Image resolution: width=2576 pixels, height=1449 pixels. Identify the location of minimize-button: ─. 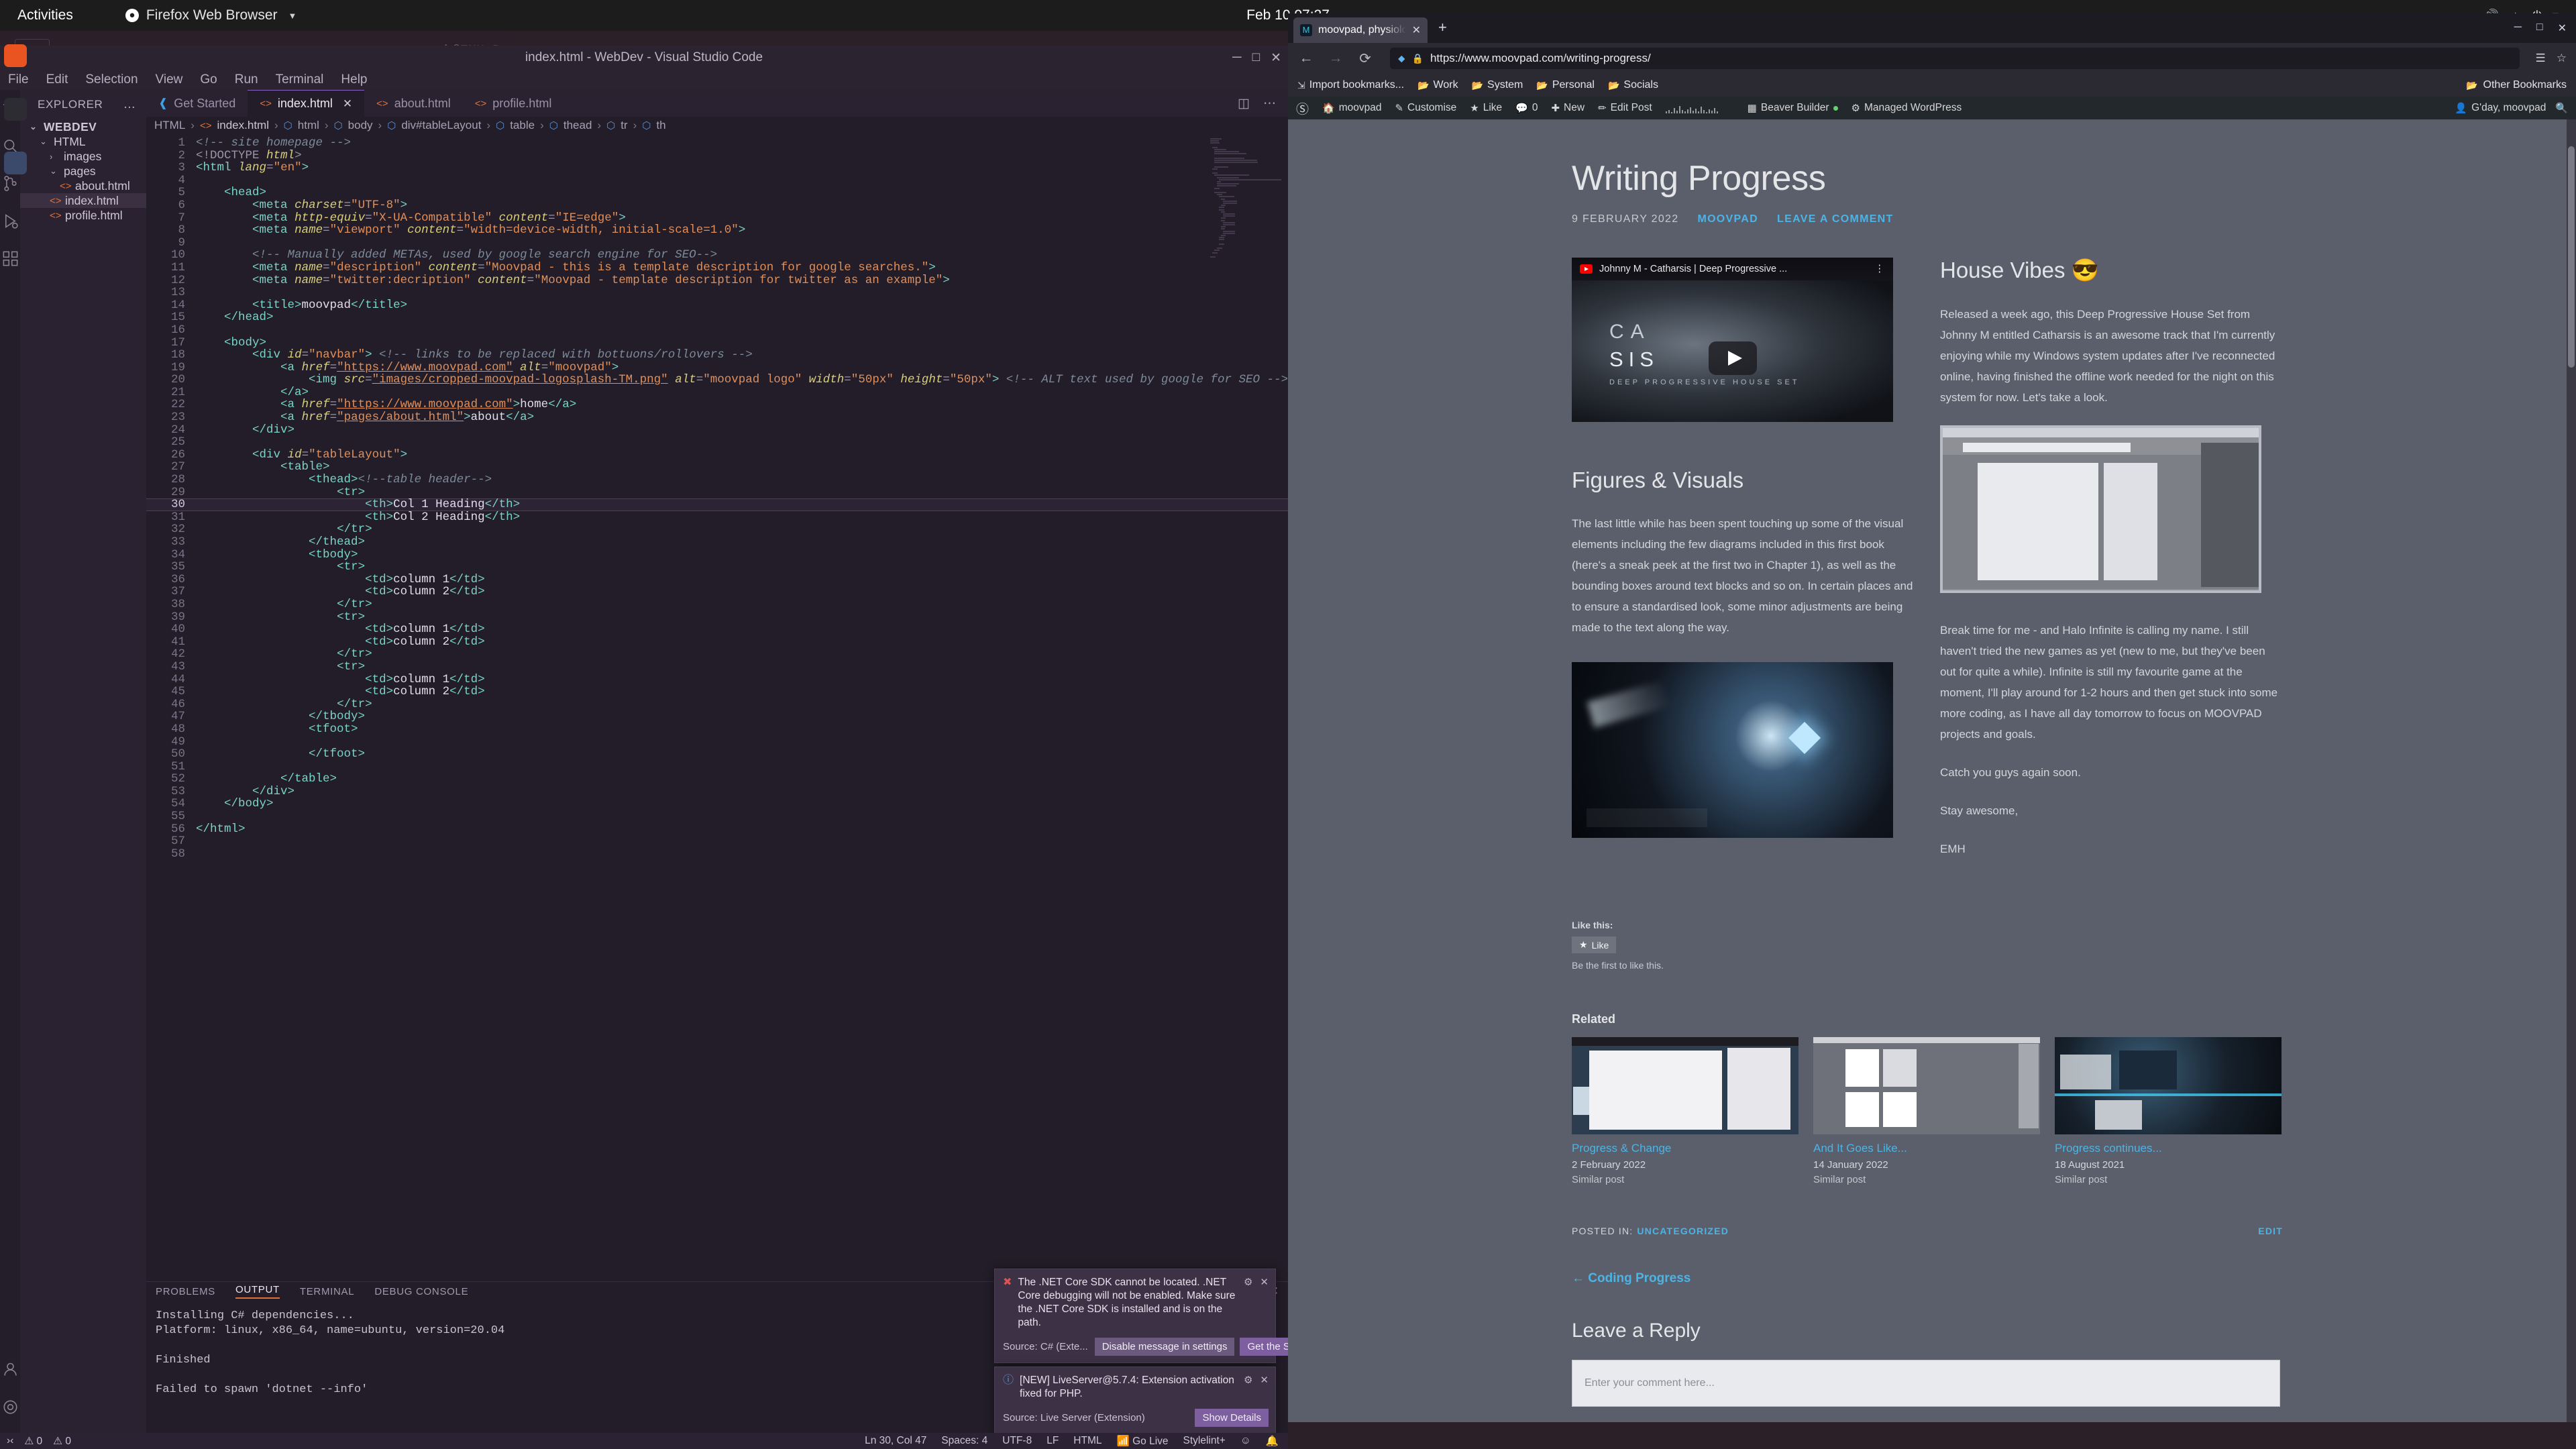
(1236, 58).